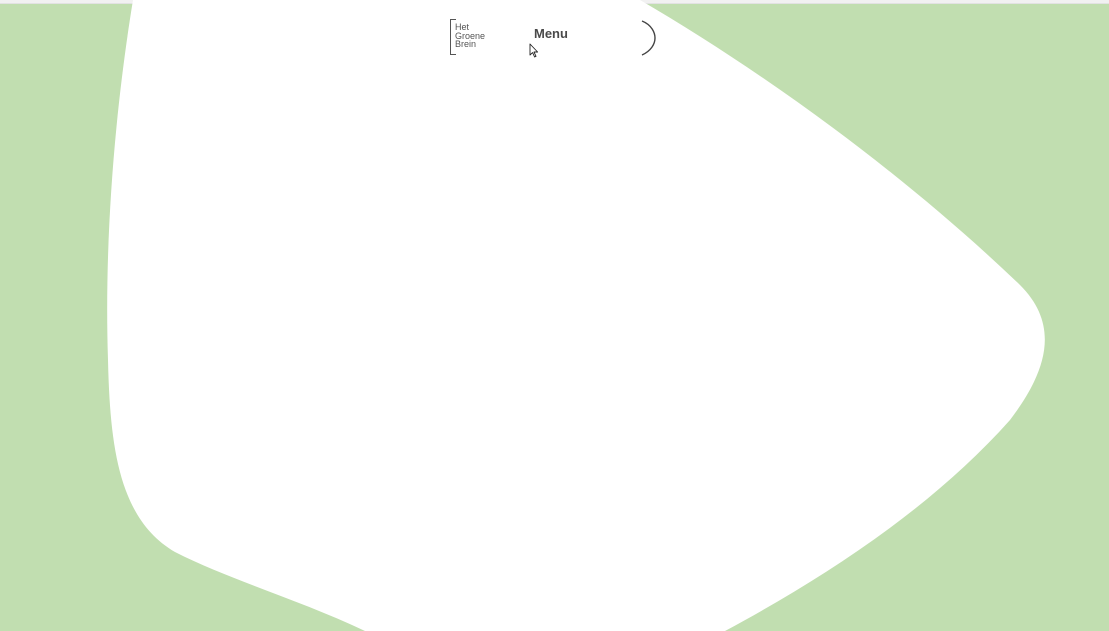 This screenshot has width=1109, height=631. Describe the element at coordinates (466, 44) in the screenshot. I see `logo-line-3: Brein` at that location.